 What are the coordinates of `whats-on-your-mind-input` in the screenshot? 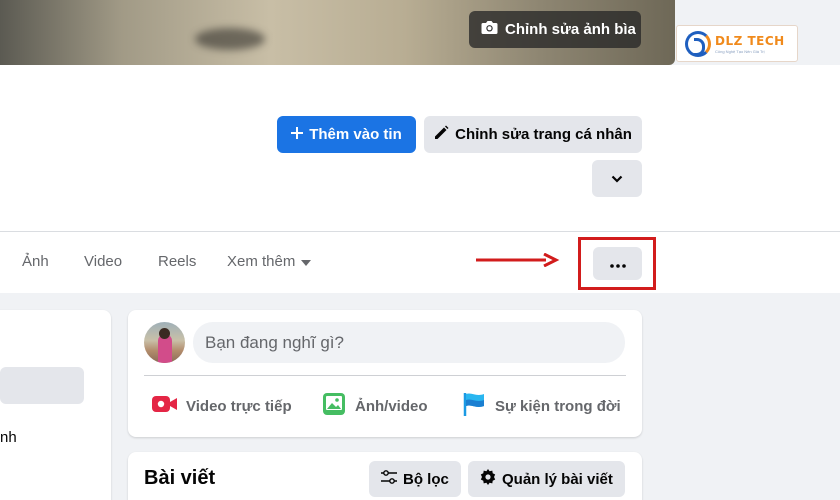 It's located at (409, 342).